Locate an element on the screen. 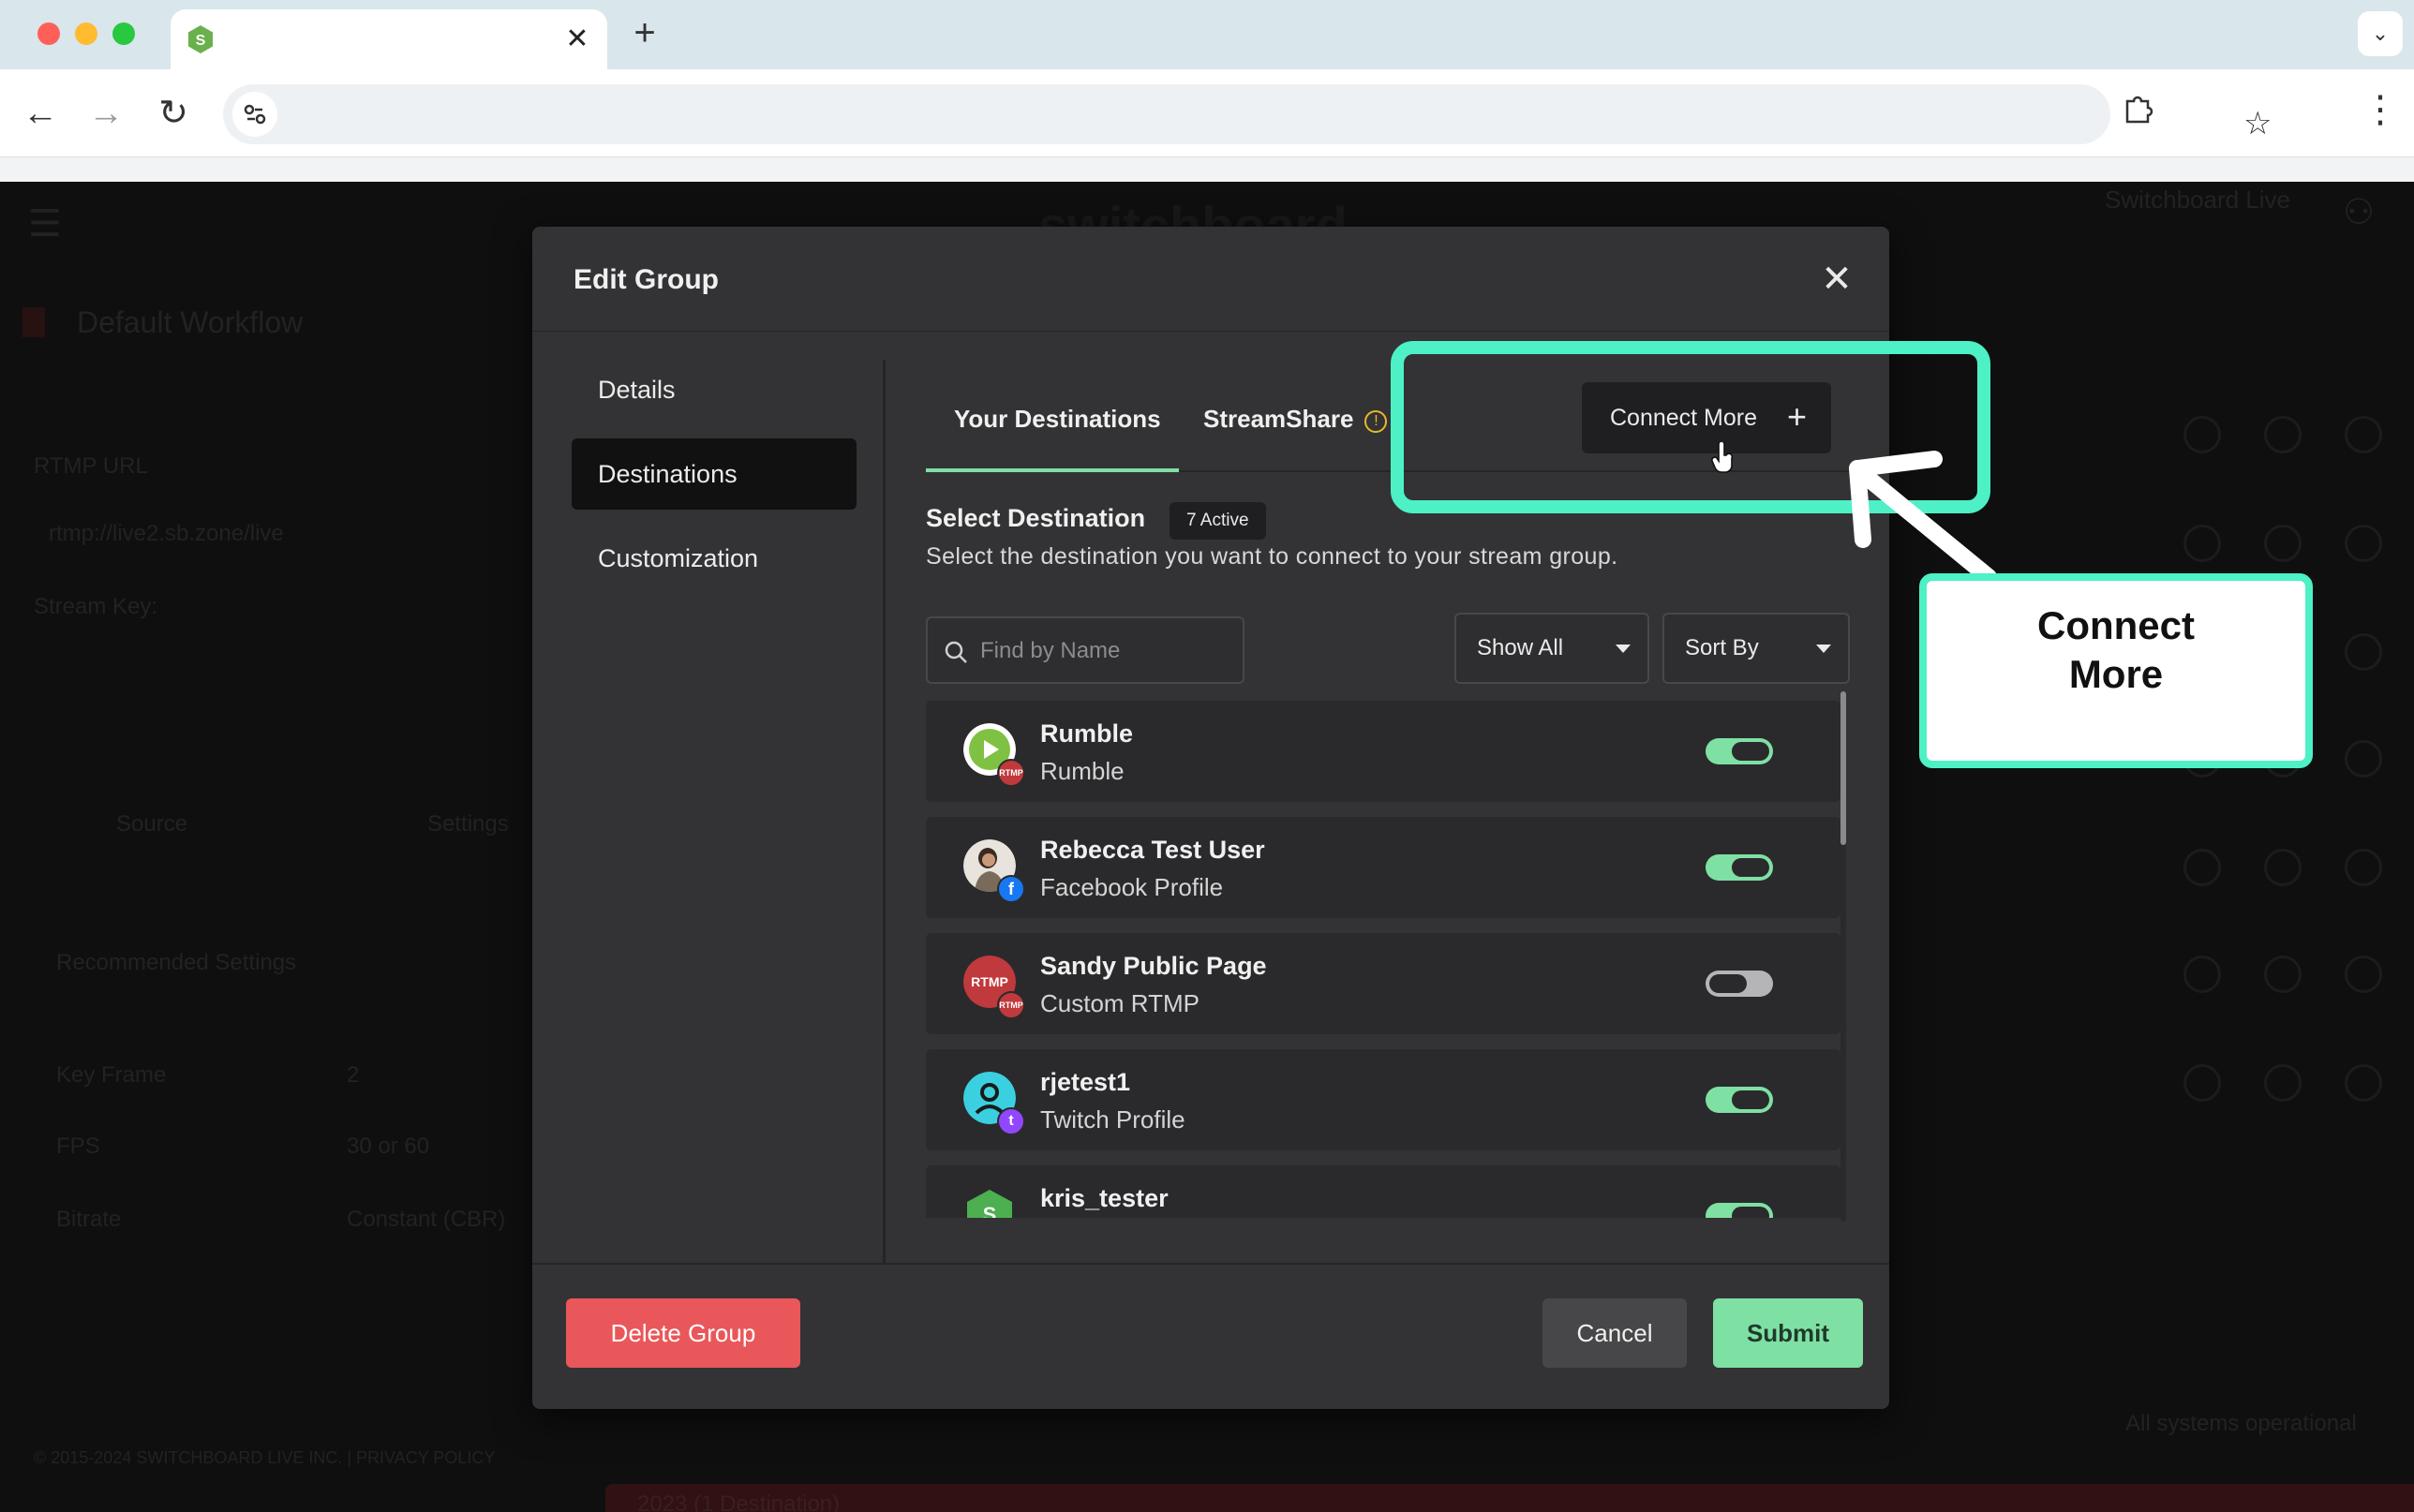 Image resolution: width=2414 pixels, height=1512 pixels. browser-menu-icon: ⋮ is located at coordinates (2380, 109).